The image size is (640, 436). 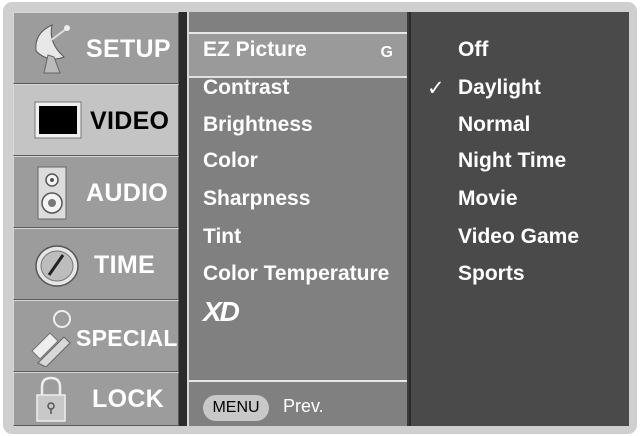 I want to click on menu-item-color: Color, so click(x=230, y=161).